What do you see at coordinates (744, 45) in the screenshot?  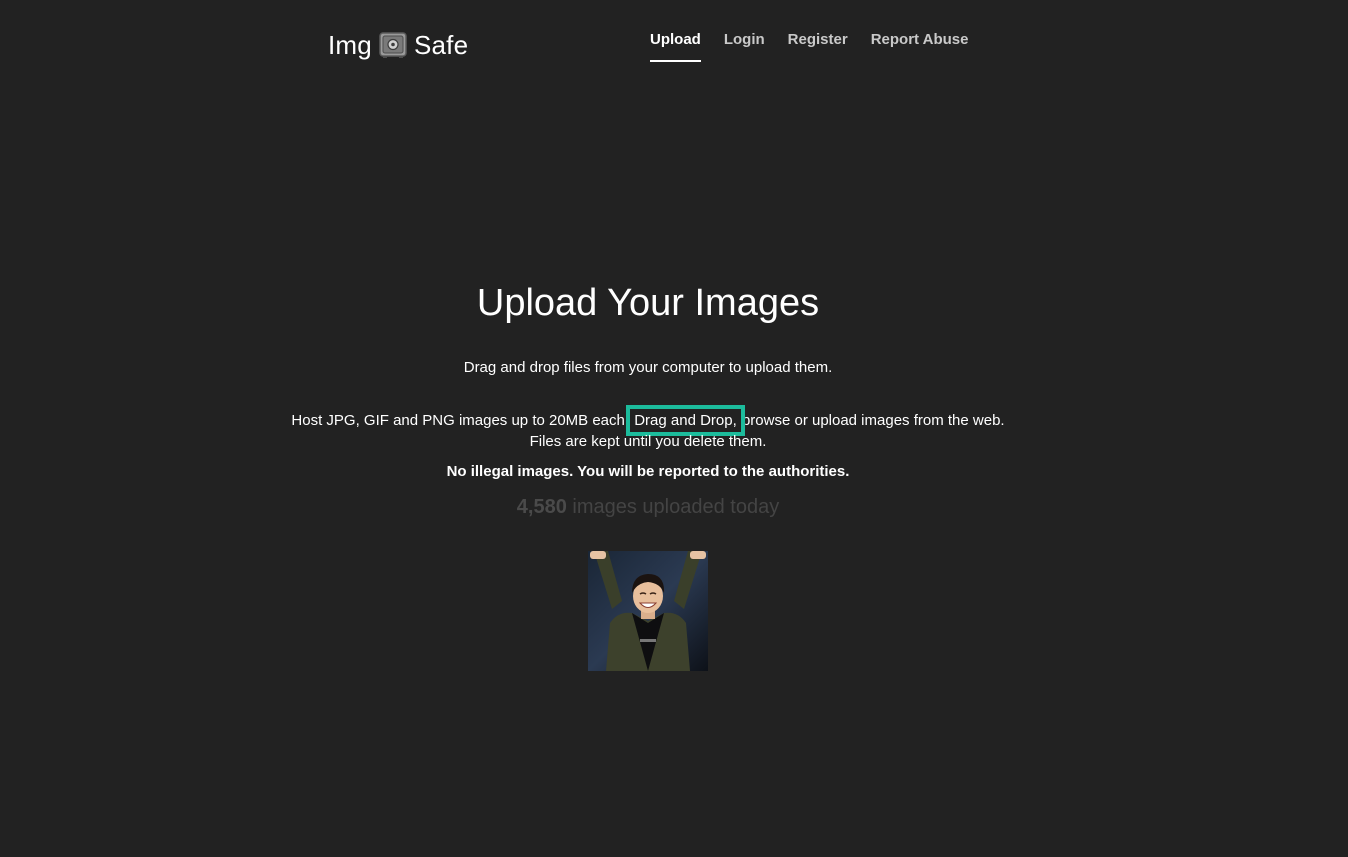 I see `nav-login: Login` at bounding box center [744, 45].